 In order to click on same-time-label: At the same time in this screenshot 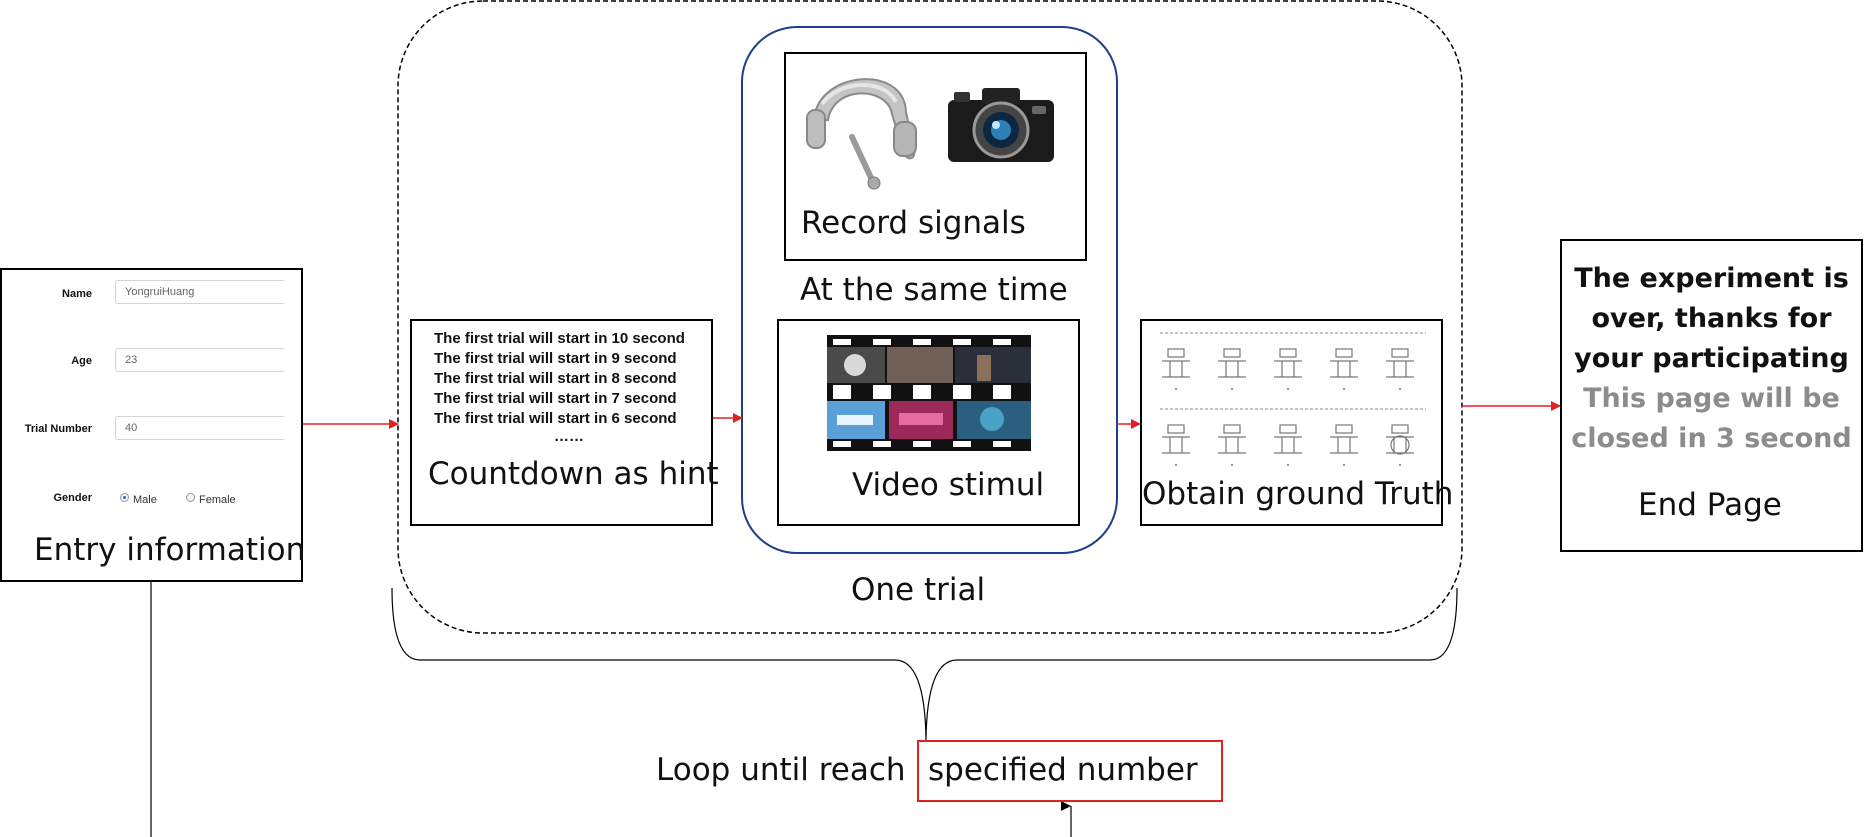, I will do `click(934, 290)`.